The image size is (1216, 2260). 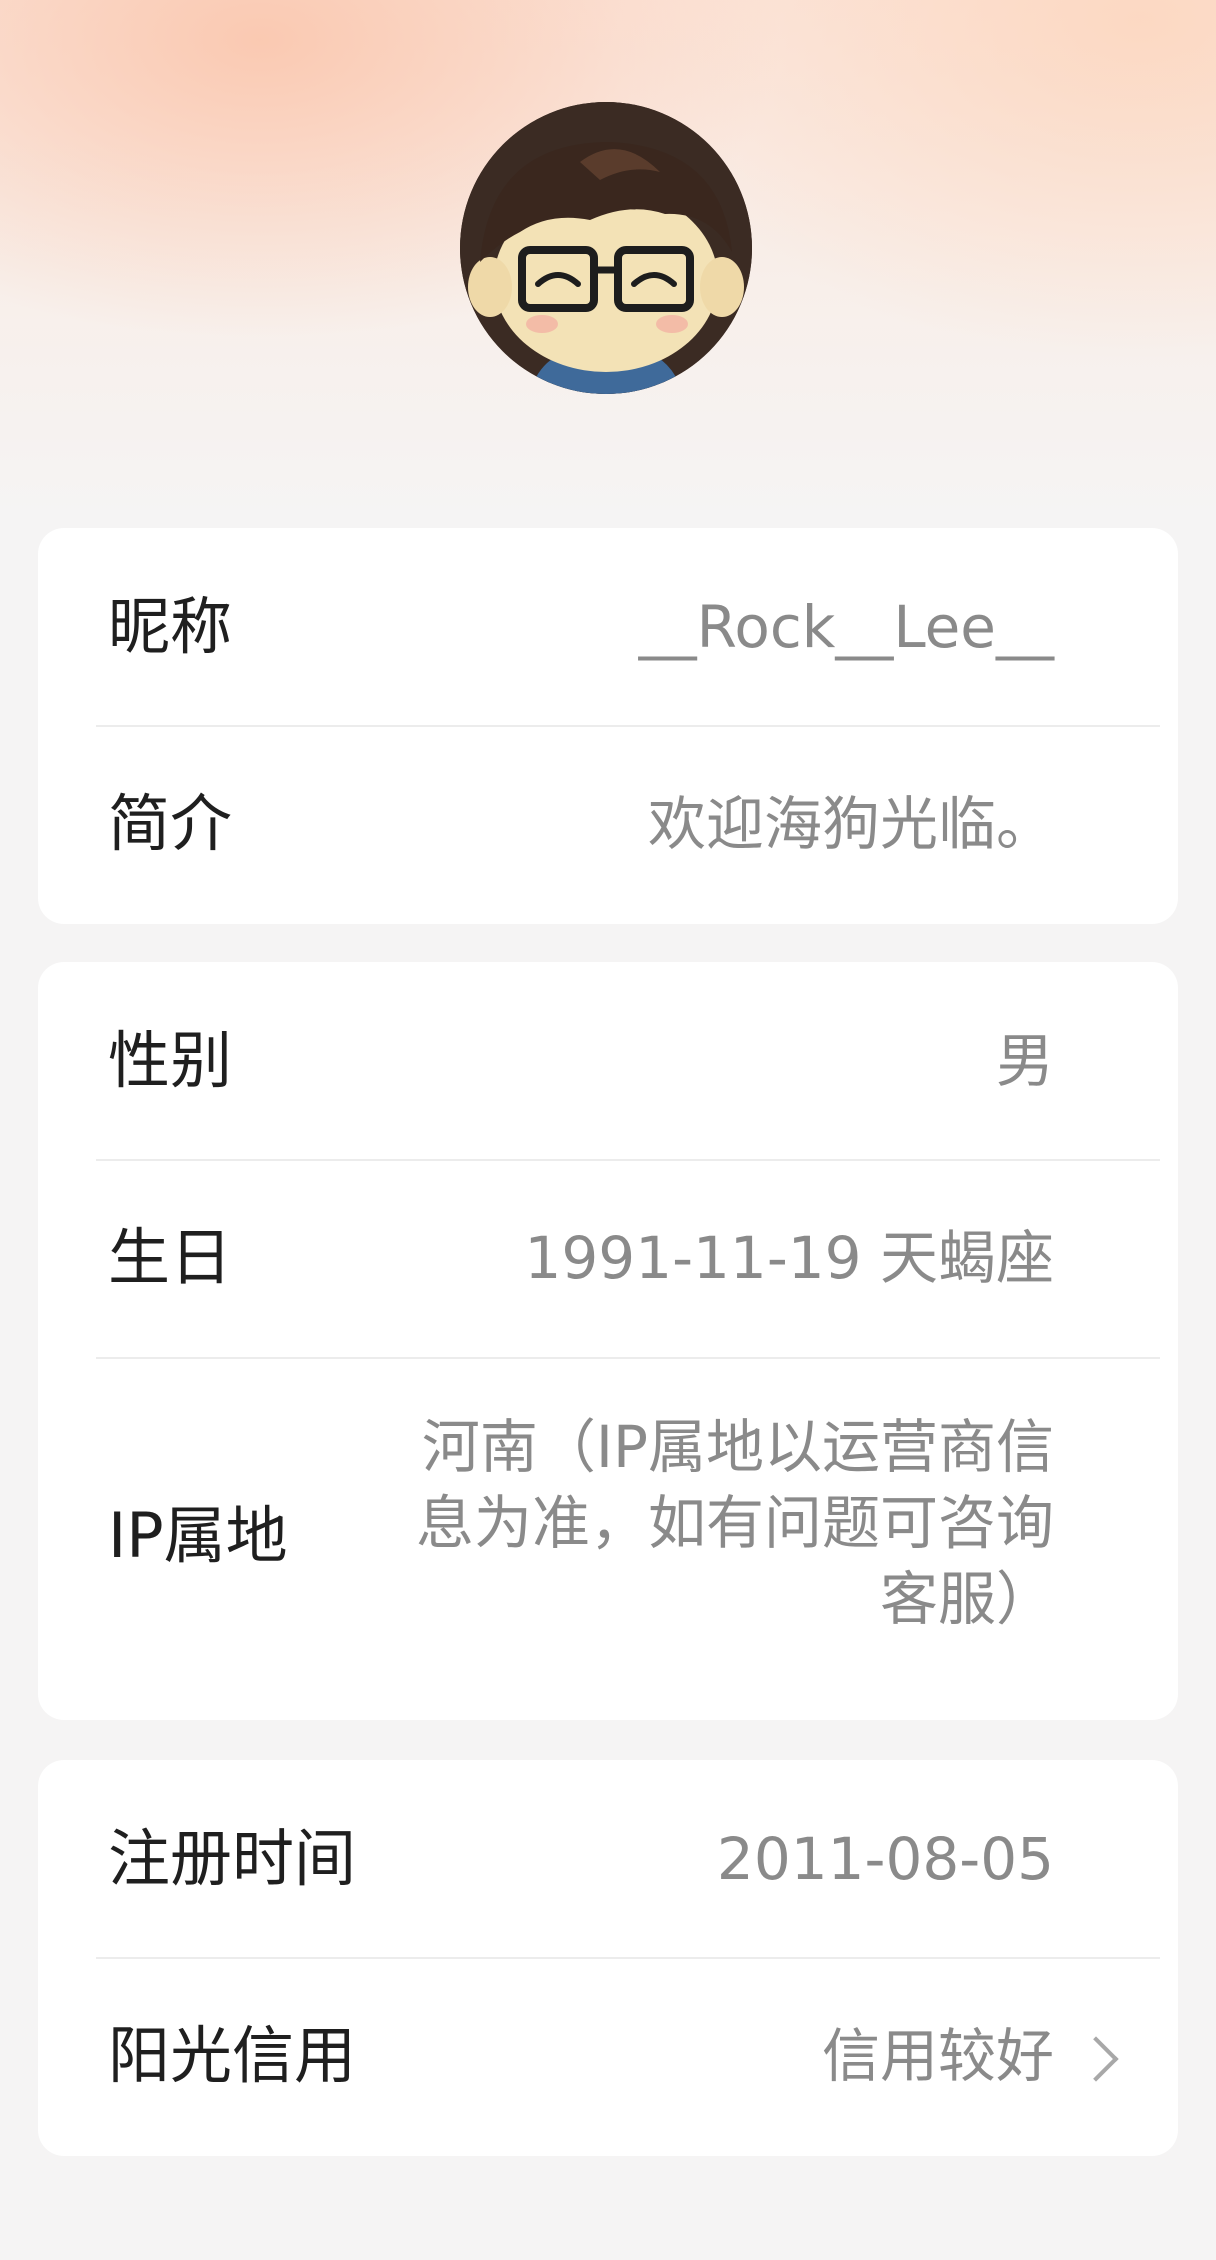 What do you see at coordinates (608, 2057) in the screenshot?
I see `sunshine-credit-row: 阳光信用 信用较好` at bounding box center [608, 2057].